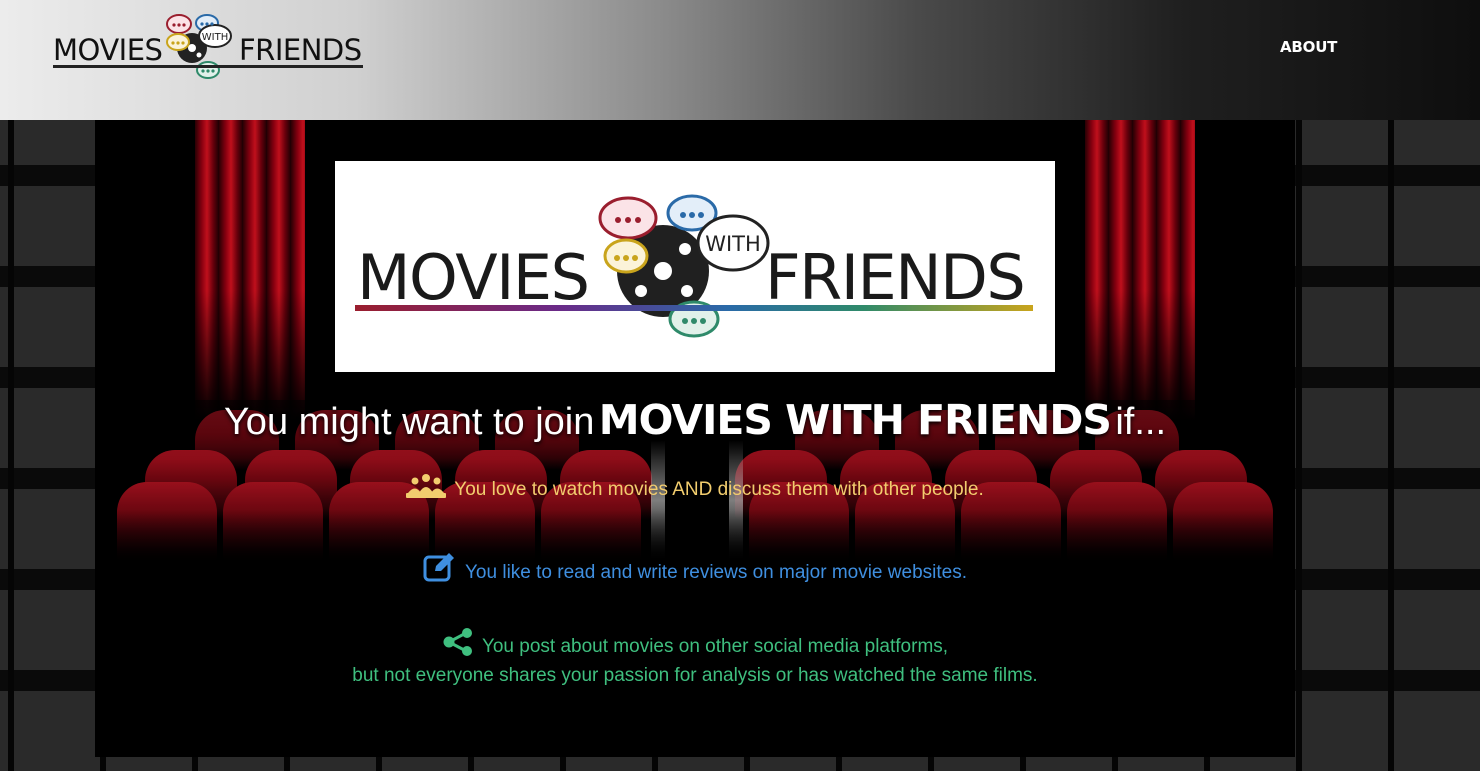  What do you see at coordinates (855, 420) in the screenshot?
I see `headline-brand: MOVIES WITH FRIENDS` at bounding box center [855, 420].